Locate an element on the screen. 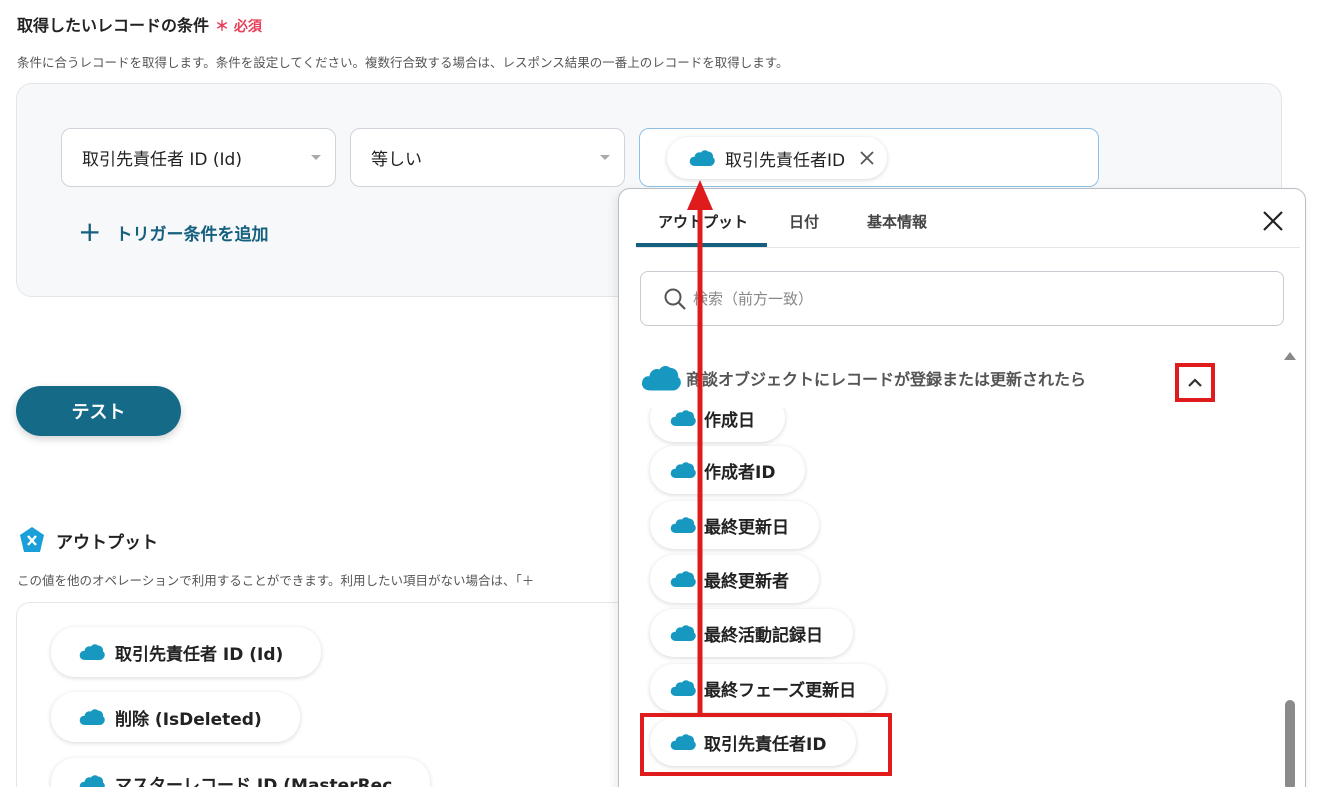 This screenshot has height=787, width=1317. chevron-up-icon is located at coordinates (1195, 382).